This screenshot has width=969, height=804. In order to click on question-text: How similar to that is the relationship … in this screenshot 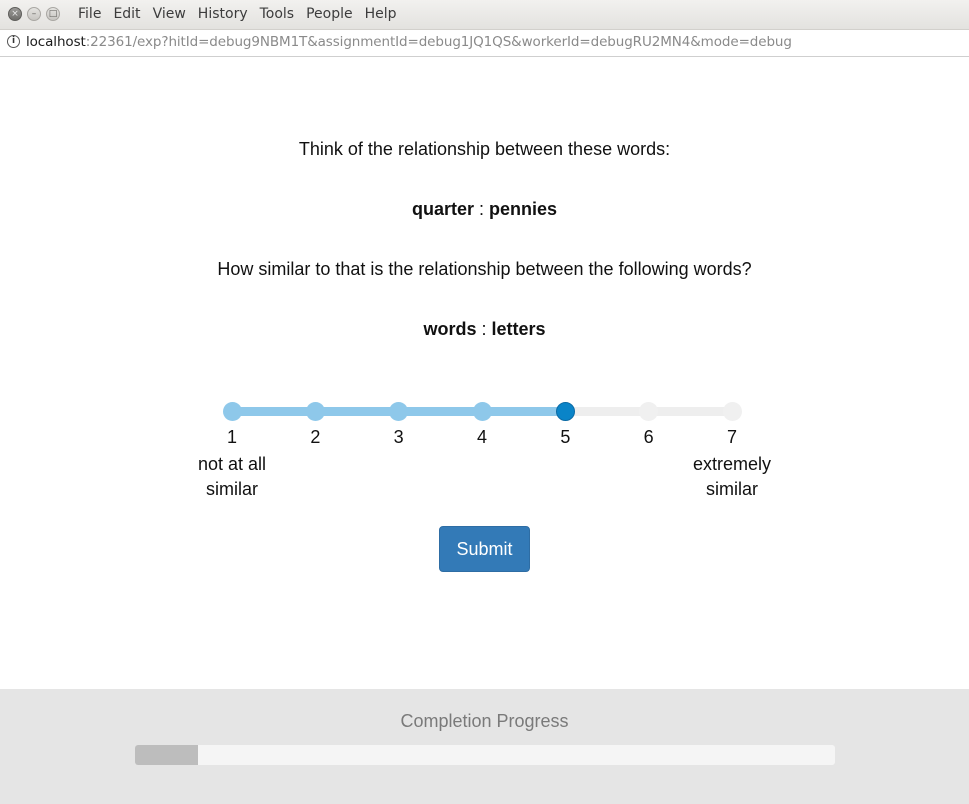, I will do `click(484, 269)`.